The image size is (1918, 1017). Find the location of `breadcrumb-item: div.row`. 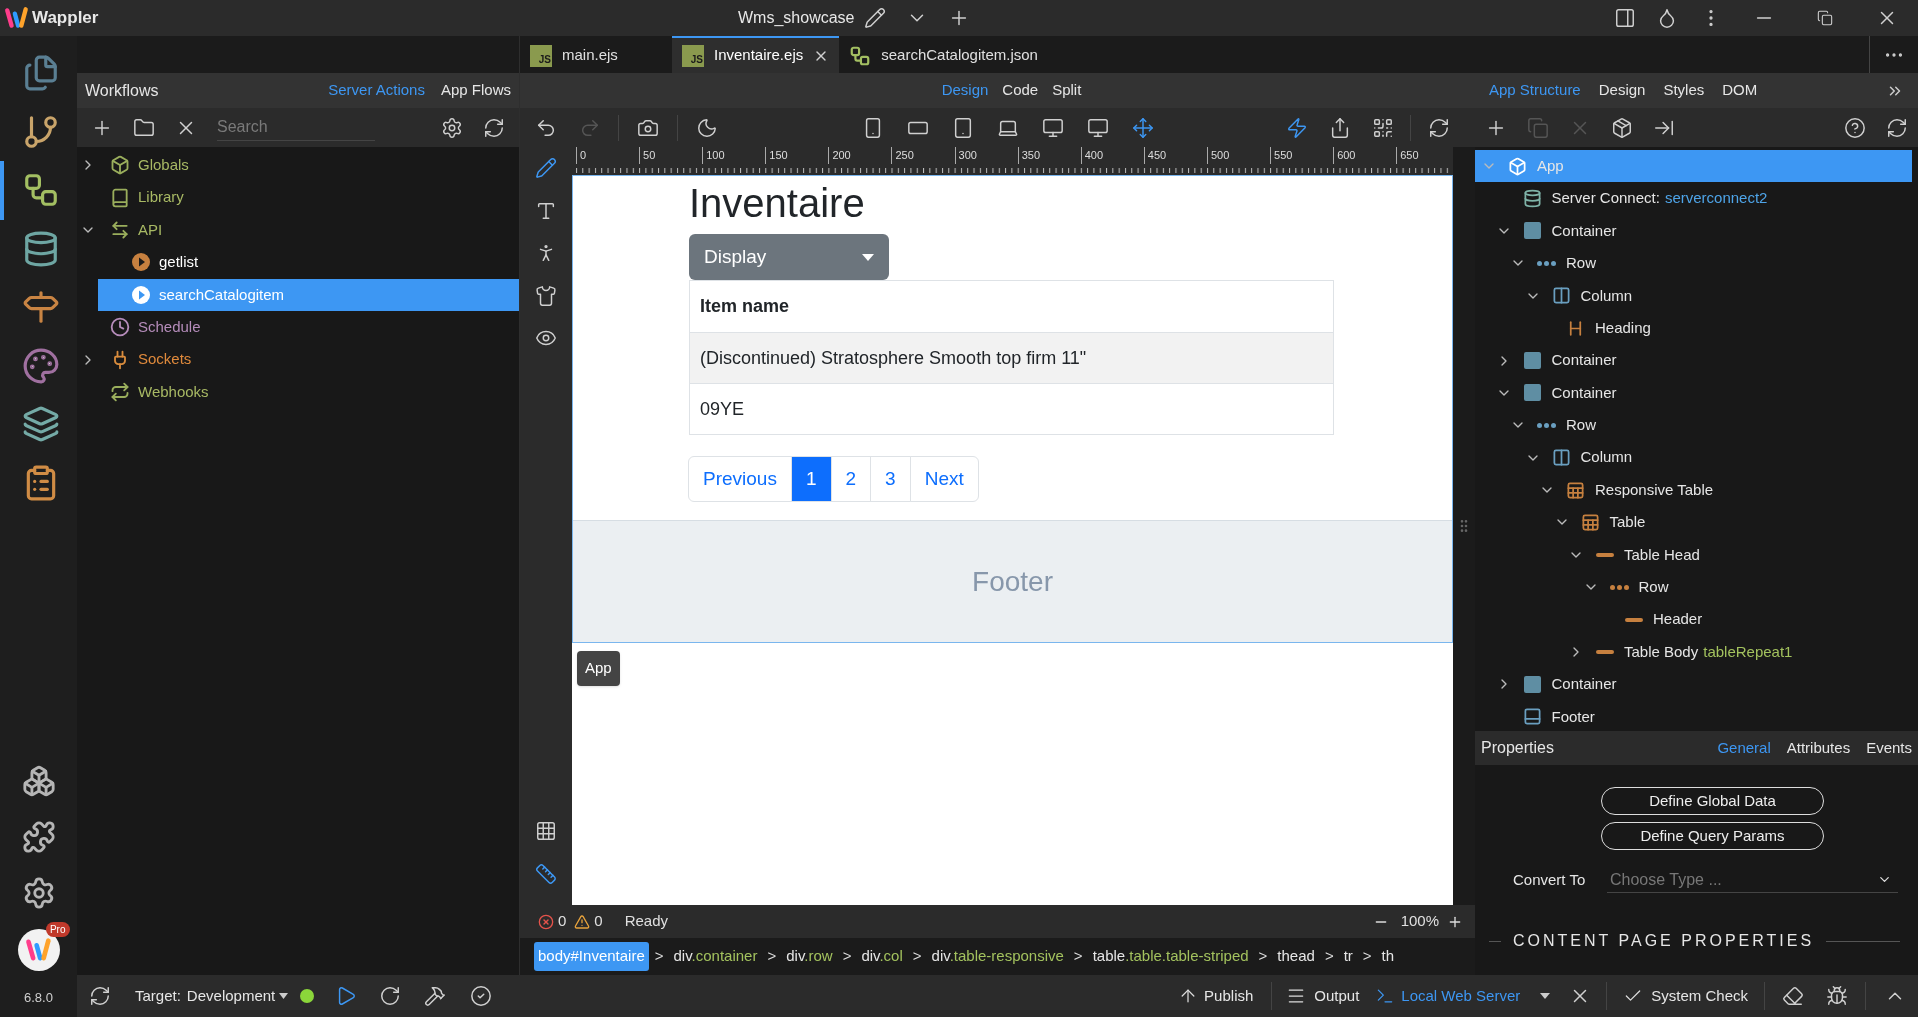

breadcrumb-item: div.row is located at coordinates (809, 956).